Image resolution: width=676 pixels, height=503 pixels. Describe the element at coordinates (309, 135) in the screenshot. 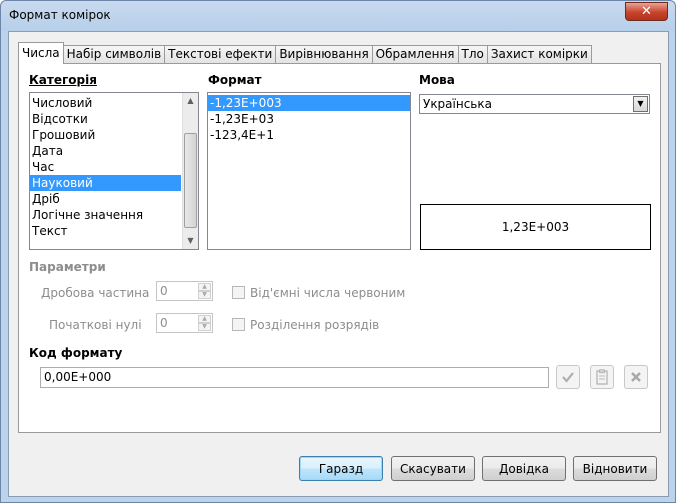

I see `format-item: -123,4E+1` at that location.